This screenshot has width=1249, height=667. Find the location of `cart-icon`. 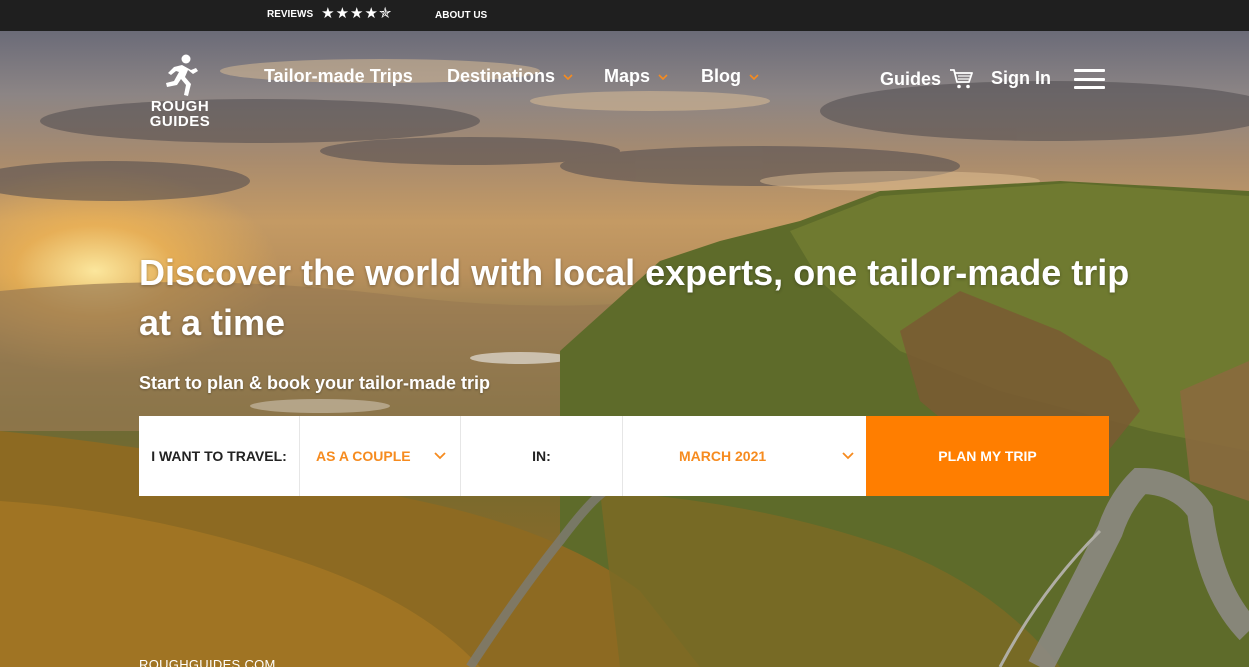

cart-icon is located at coordinates (961, 79).